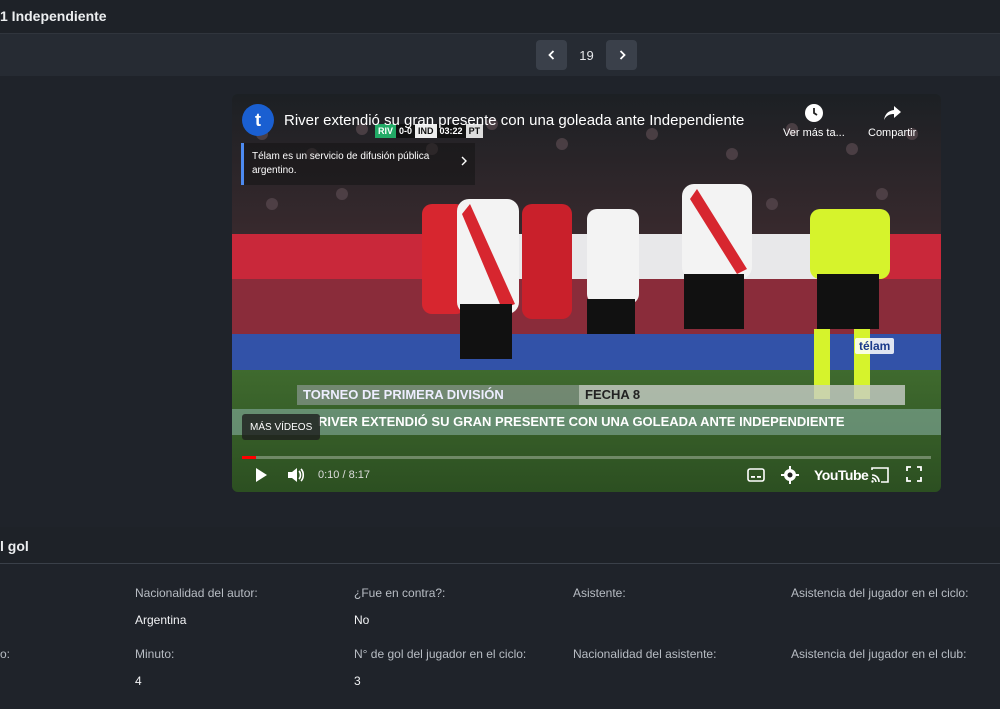  What do you see at coordinates (357, 681) in the screenshot?
I see `field-value: 3` at bounding box center [357, 681].